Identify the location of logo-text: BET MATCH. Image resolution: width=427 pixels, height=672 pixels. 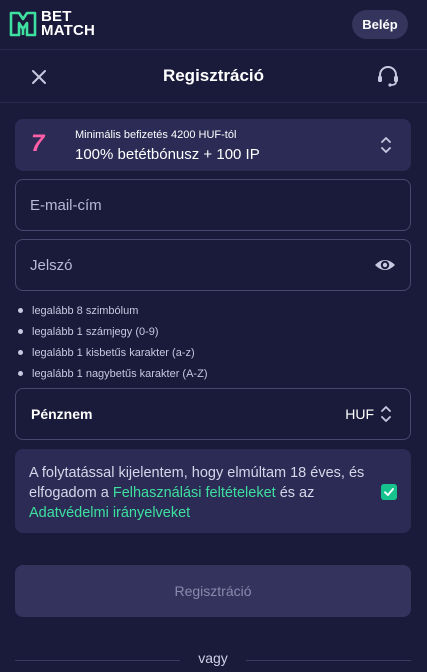
(68, 24).